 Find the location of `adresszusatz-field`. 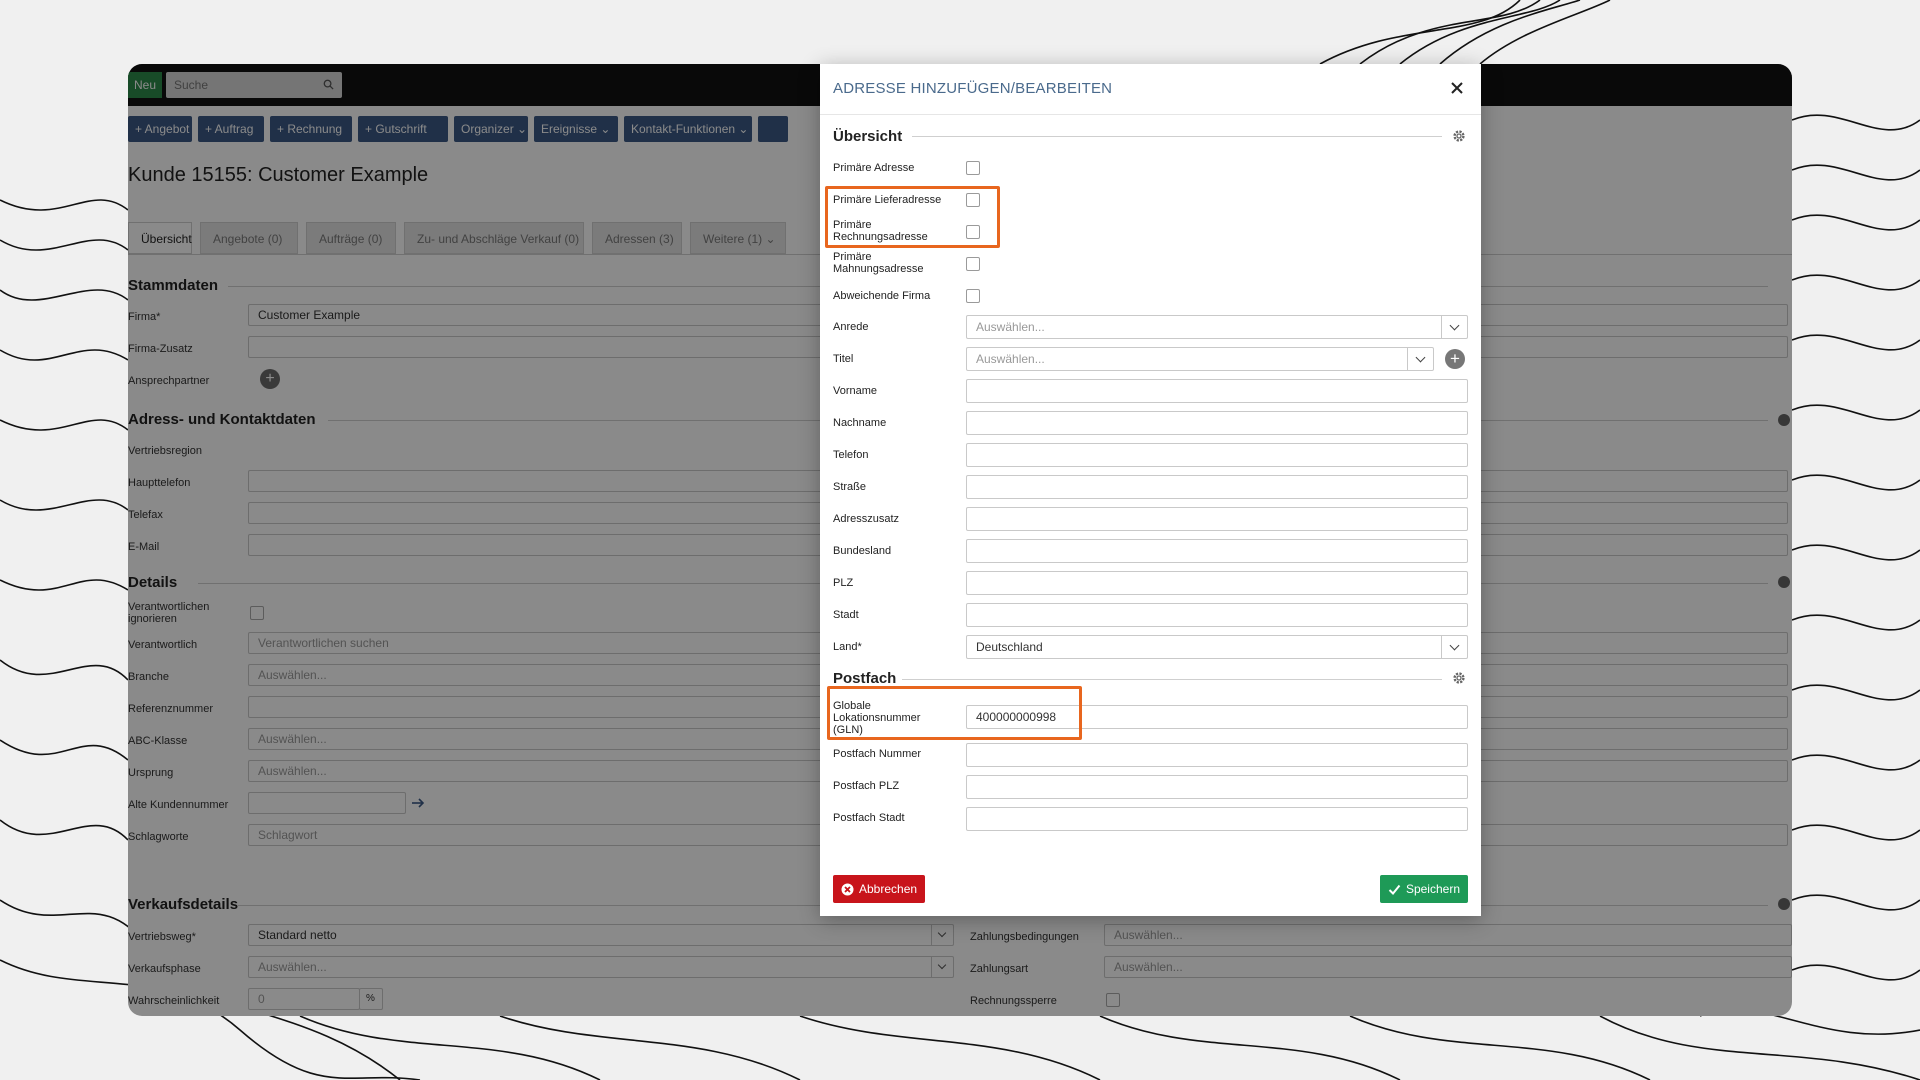

adresszusatz-field is located at coordinates (1217, 519).